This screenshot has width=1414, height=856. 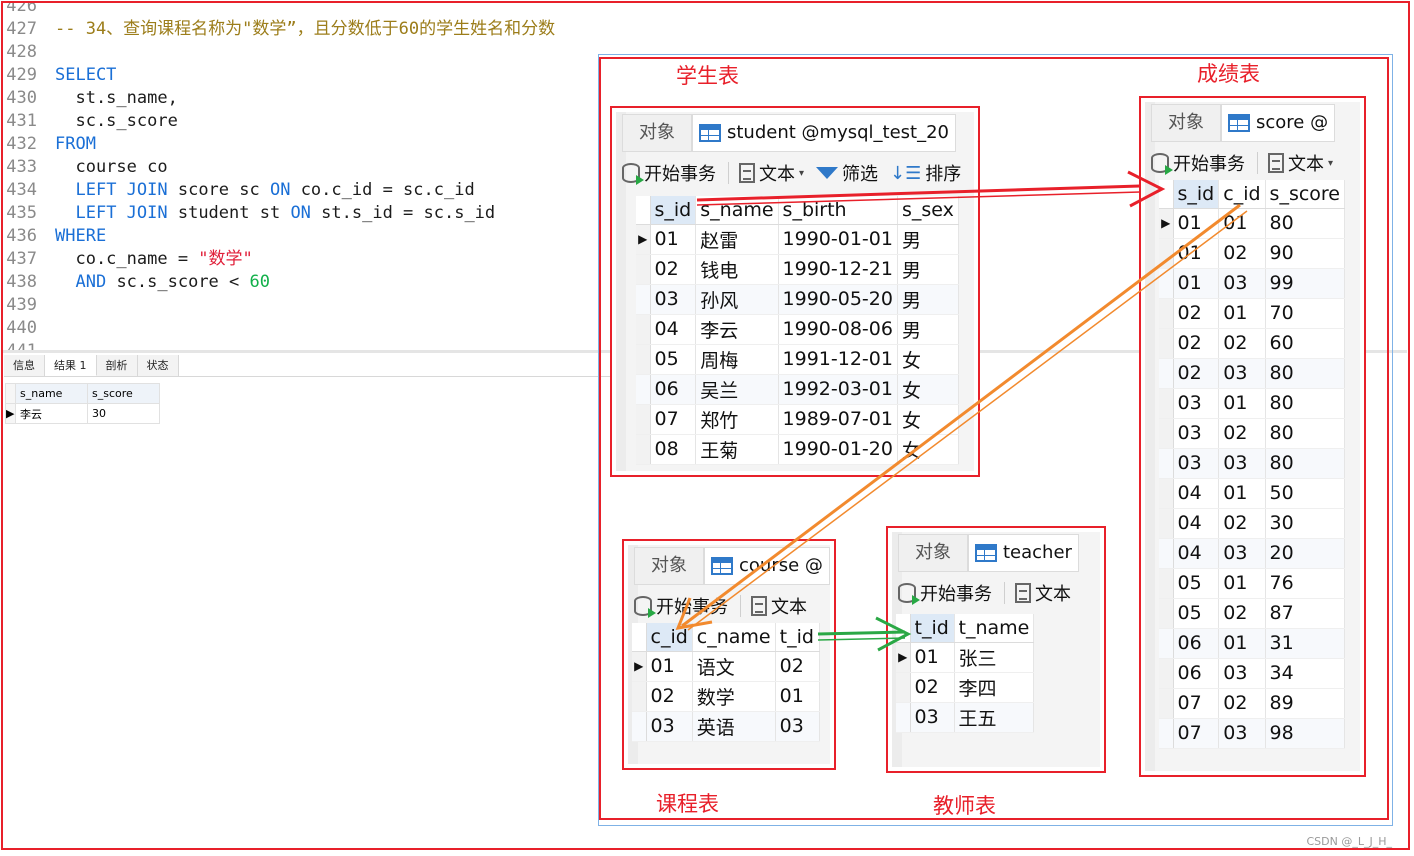 I want to click on table-row: 03 王五, so click(x=965, y=717).